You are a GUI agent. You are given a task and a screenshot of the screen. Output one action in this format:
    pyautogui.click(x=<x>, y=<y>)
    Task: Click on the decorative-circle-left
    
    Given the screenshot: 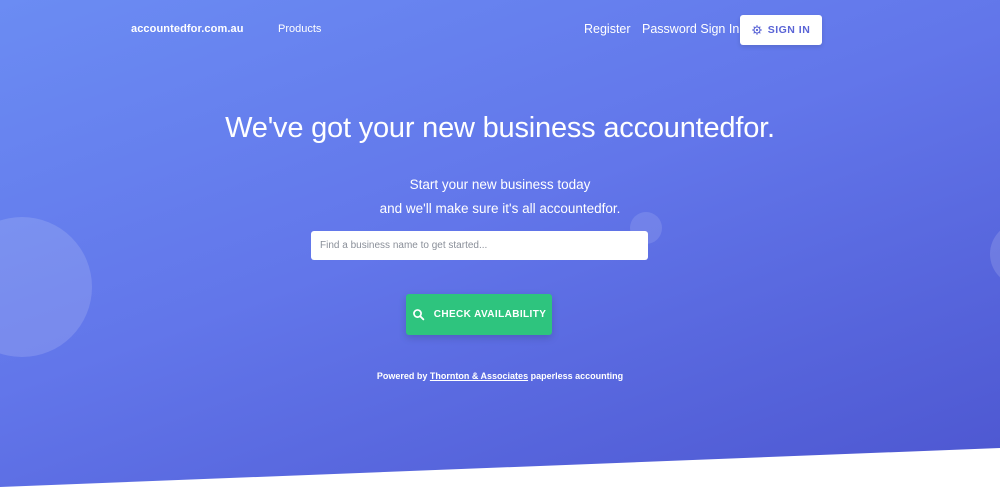 What is the action you would take?
    pyautogui.click(x=46, y=287)
    